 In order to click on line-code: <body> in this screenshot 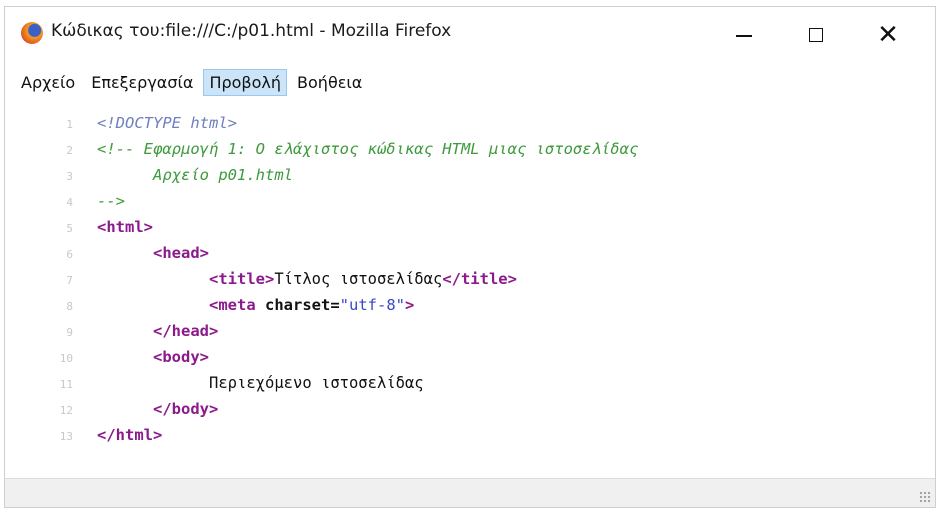, I will do `click(153, 357)`.